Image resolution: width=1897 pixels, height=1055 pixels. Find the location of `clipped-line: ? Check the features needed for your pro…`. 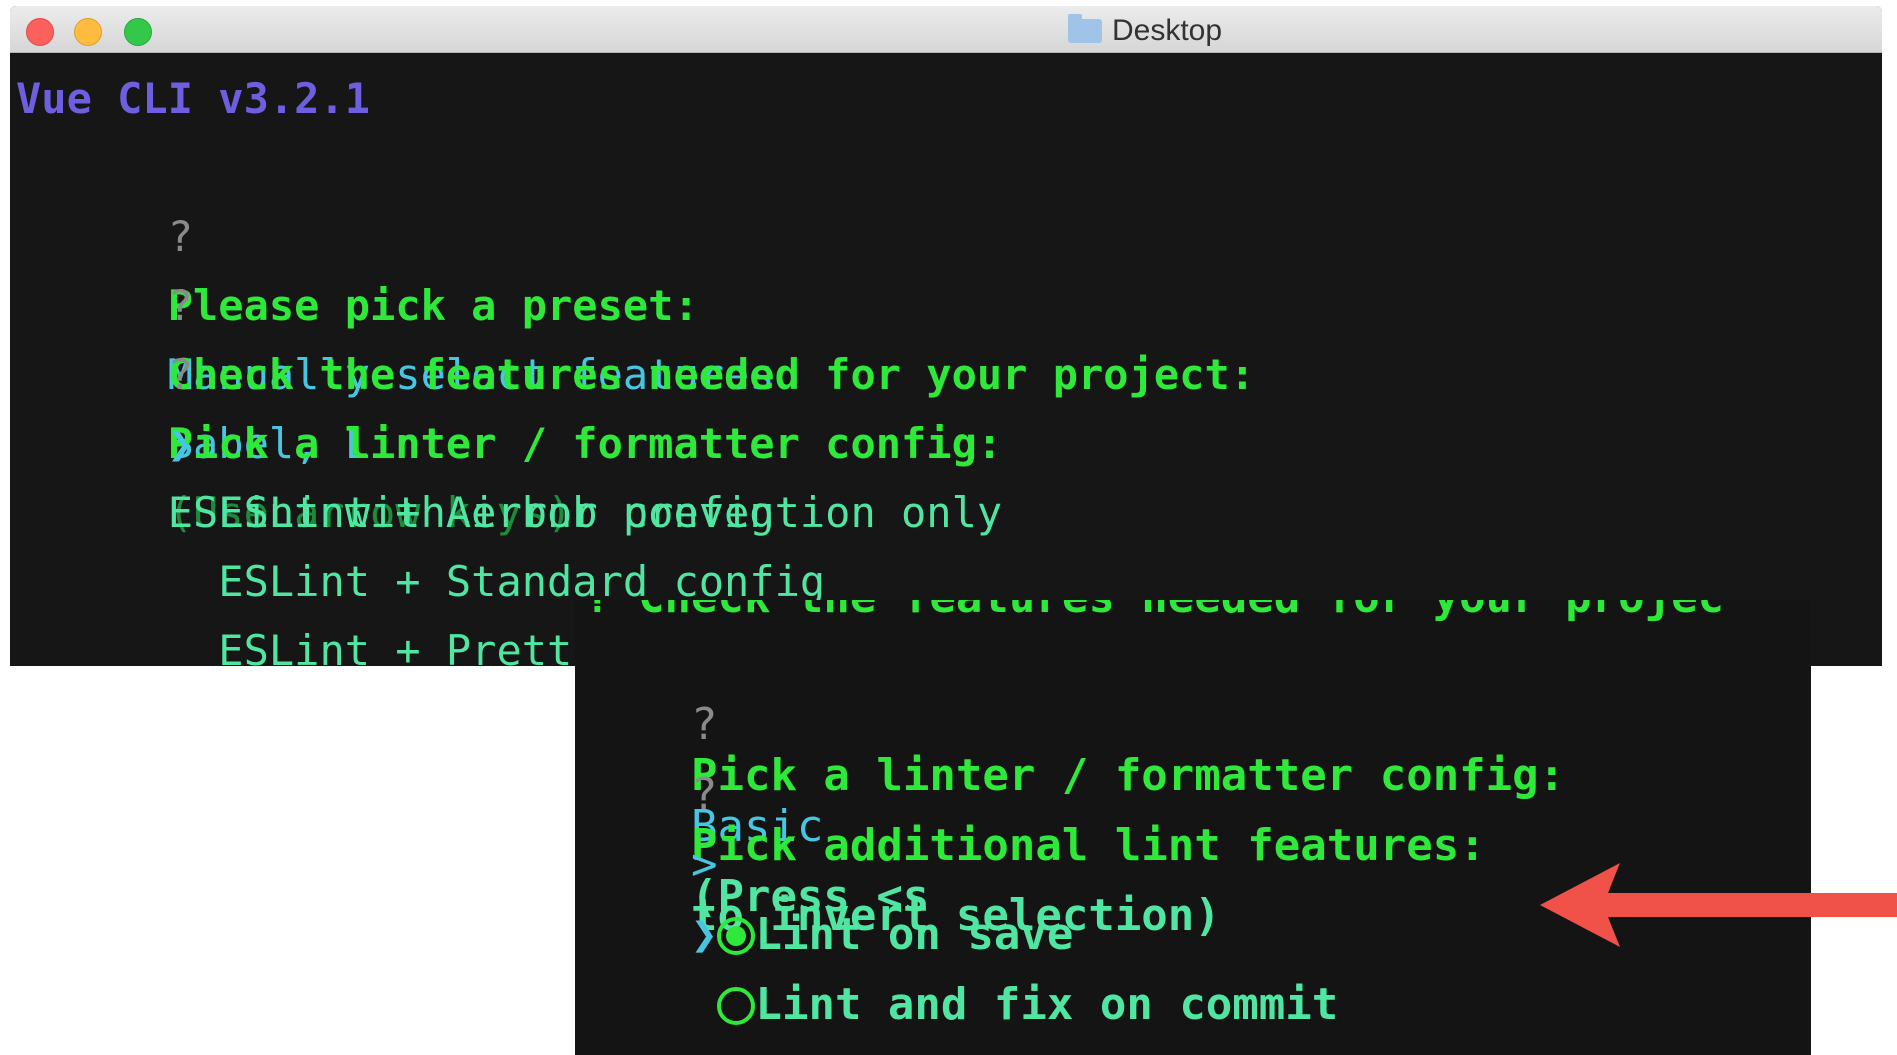

clipped-line: ? Check the features needed for your pro… is located at coordinates (1154, 611).